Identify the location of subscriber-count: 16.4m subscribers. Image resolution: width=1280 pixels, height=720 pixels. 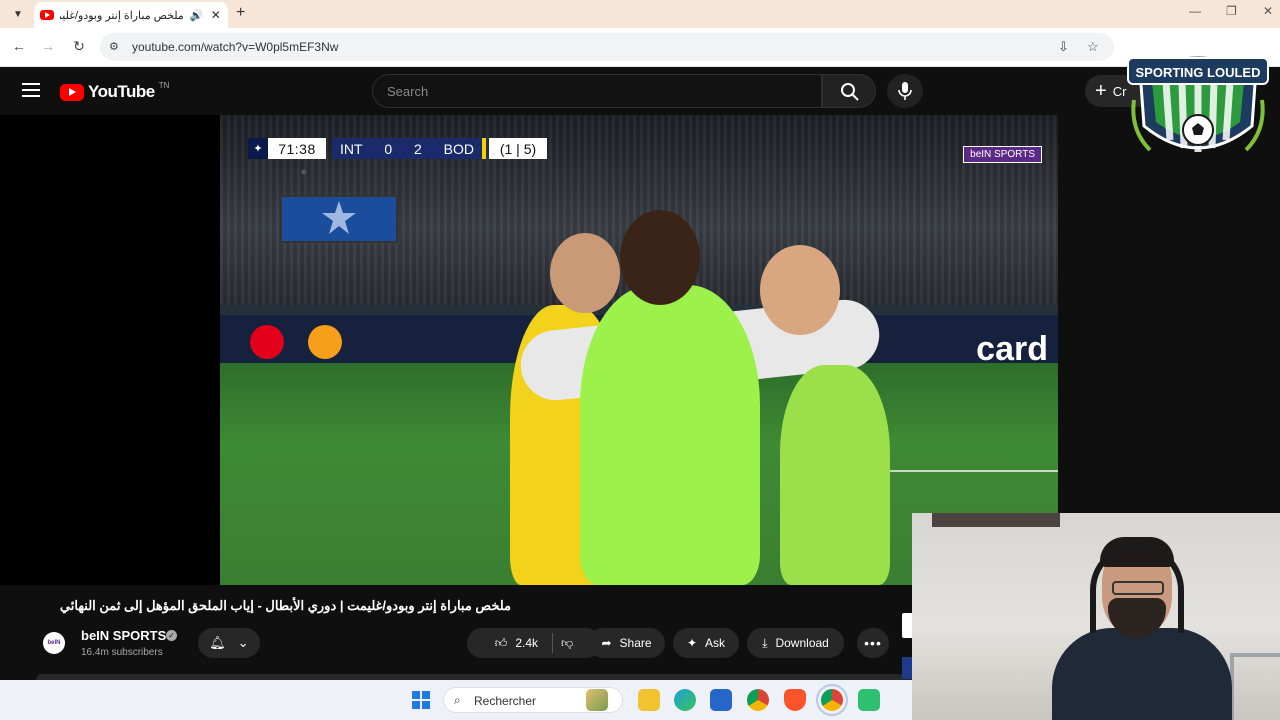
(122, 652).